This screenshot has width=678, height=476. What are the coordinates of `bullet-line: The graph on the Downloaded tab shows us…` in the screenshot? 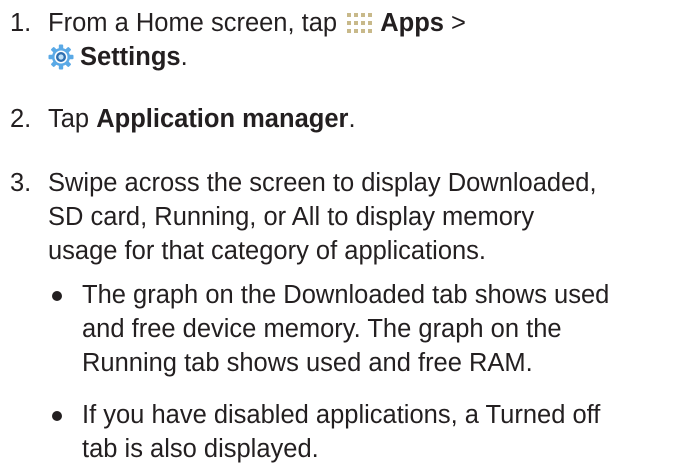 It's located at (346, 295).